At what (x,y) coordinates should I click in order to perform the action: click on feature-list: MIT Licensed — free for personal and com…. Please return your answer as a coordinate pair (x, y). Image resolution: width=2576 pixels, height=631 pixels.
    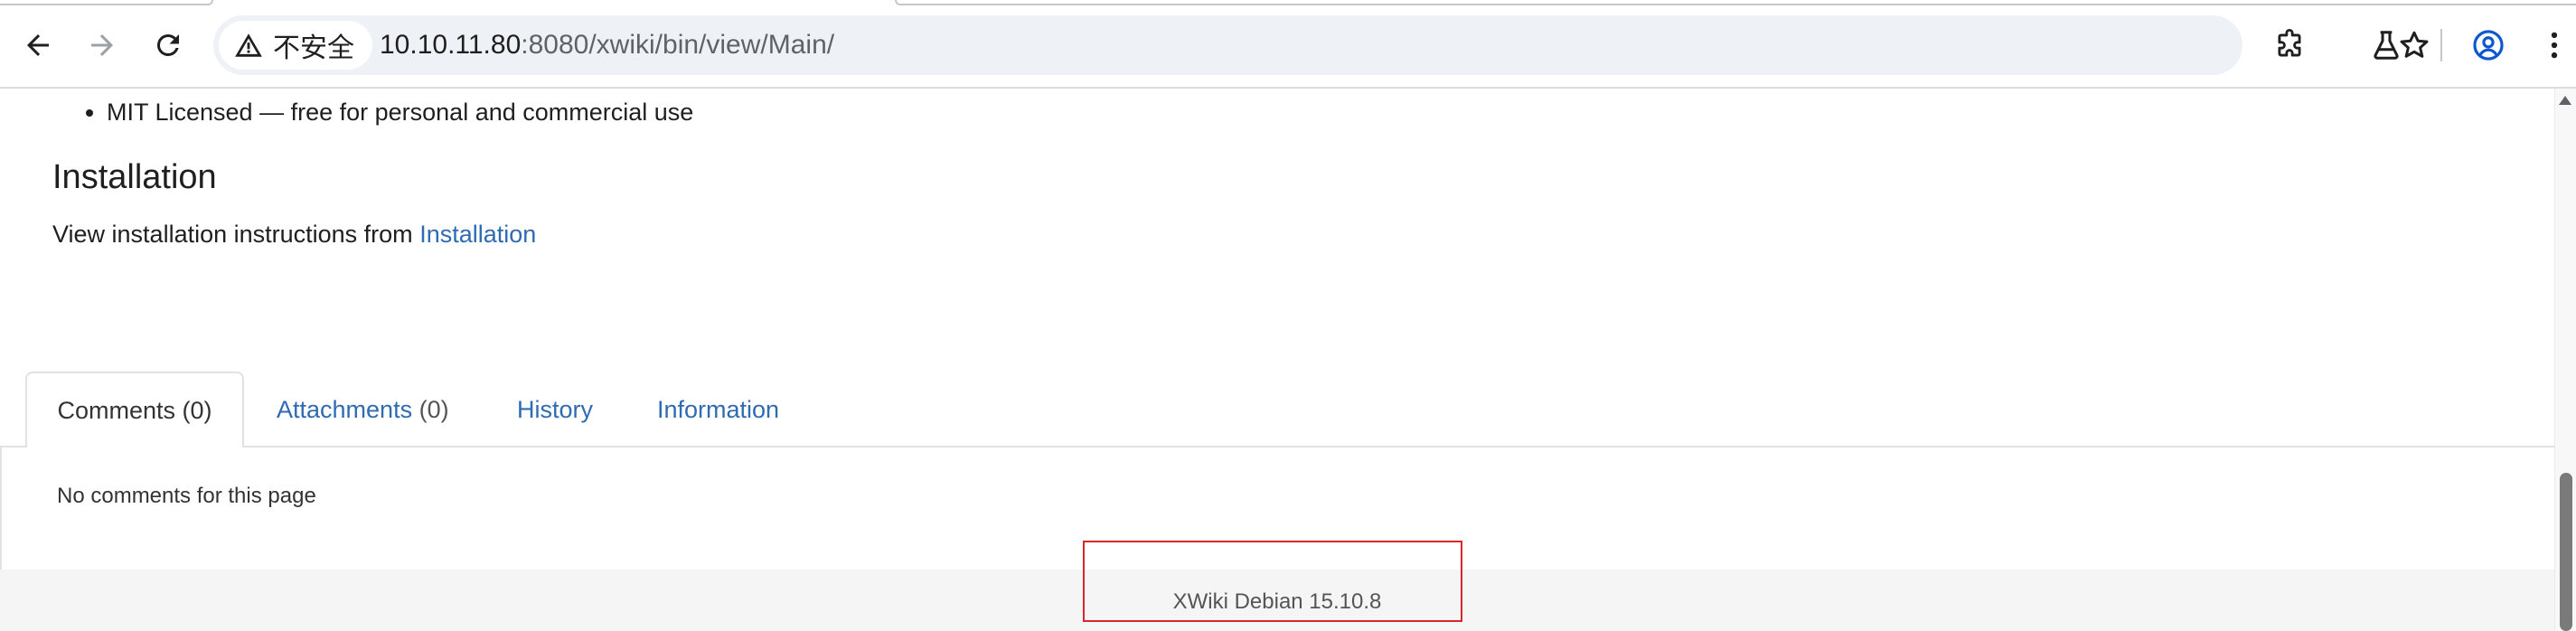
    Looking at the image, I should click on (400, 112).